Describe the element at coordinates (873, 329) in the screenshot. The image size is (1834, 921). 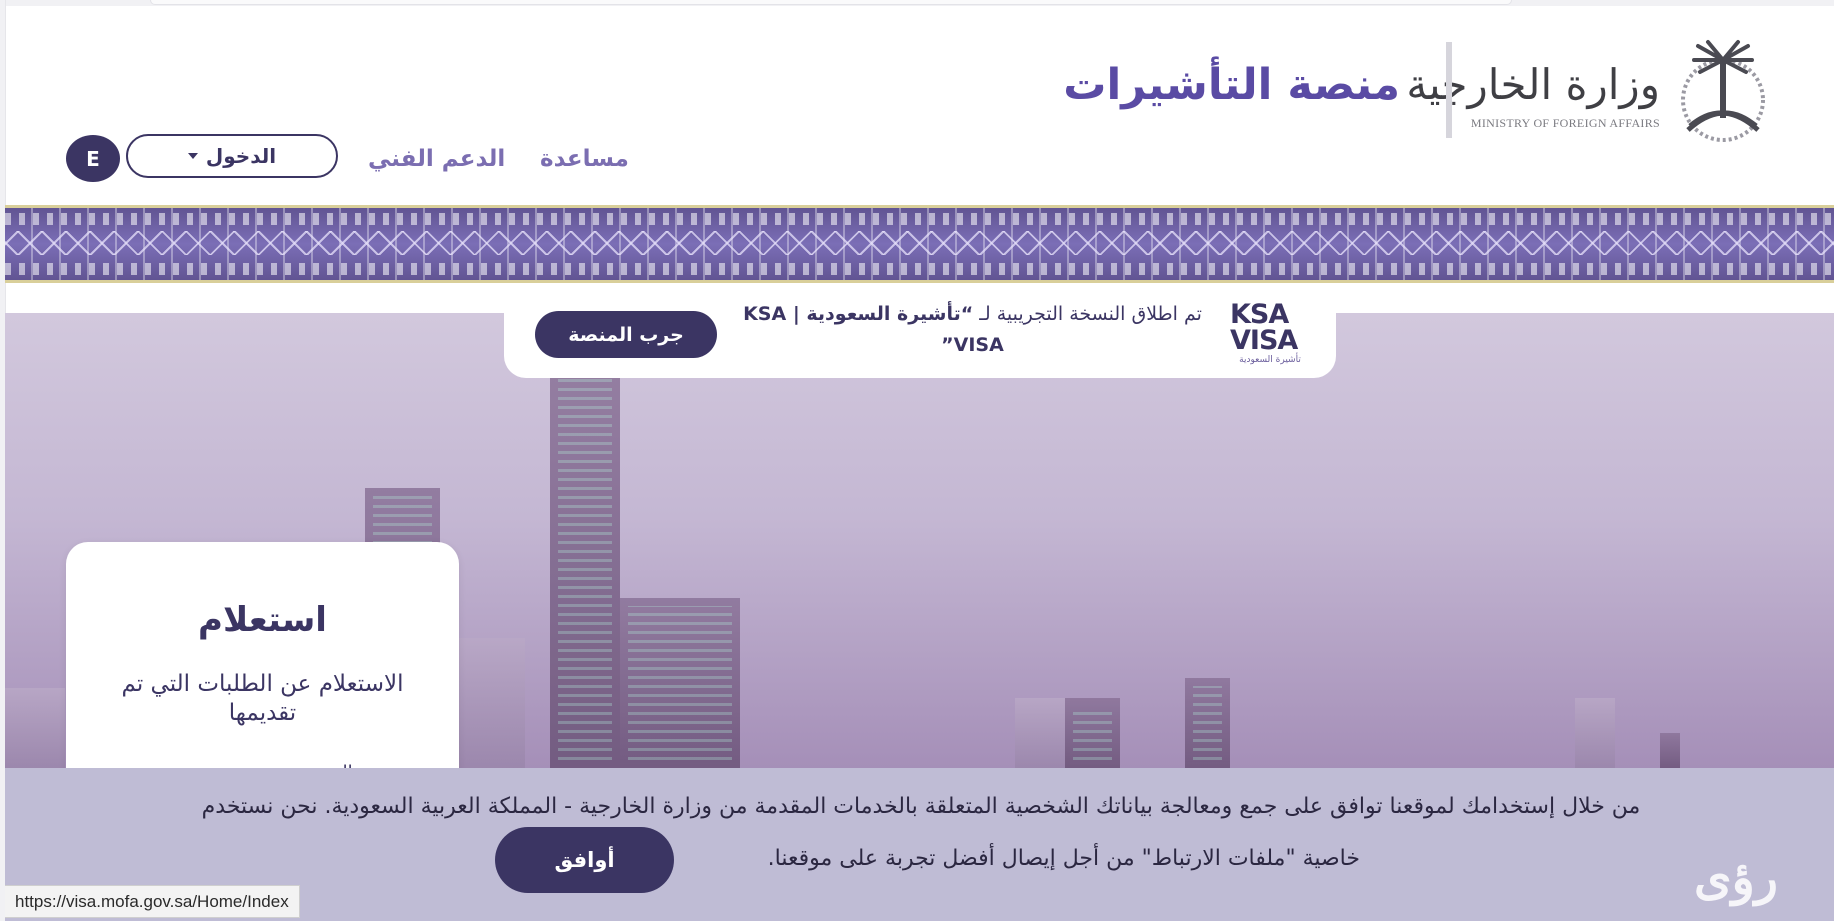
I see `announcement-highlight: “تأشيرة السعودية | KSA VISA”` at that location.